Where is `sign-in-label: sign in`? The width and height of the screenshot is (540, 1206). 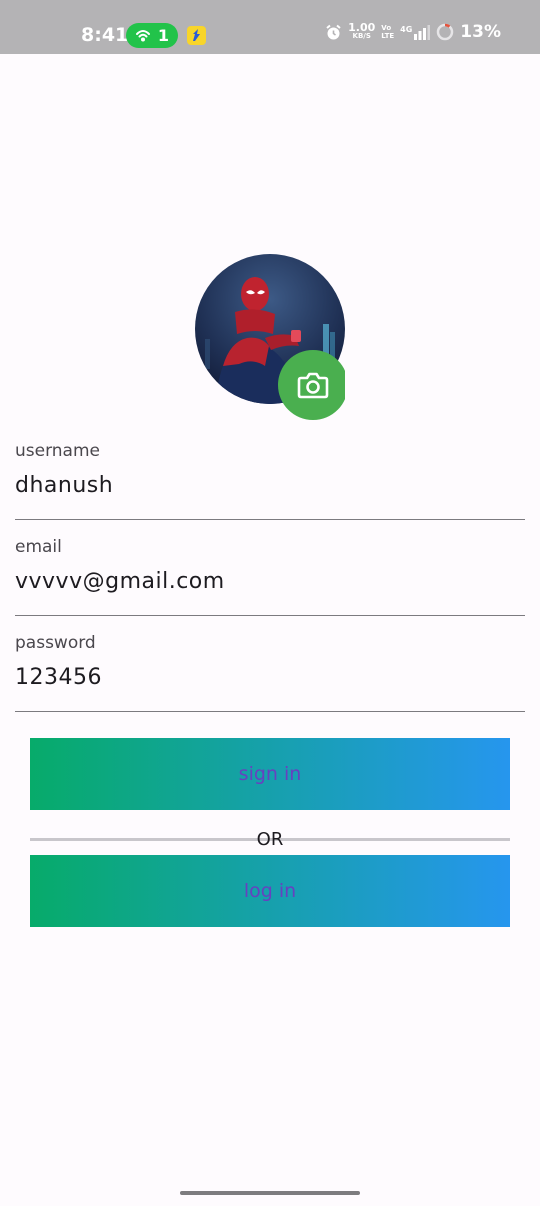 sign-in-label: sign in is located at coordinates (270, 774).